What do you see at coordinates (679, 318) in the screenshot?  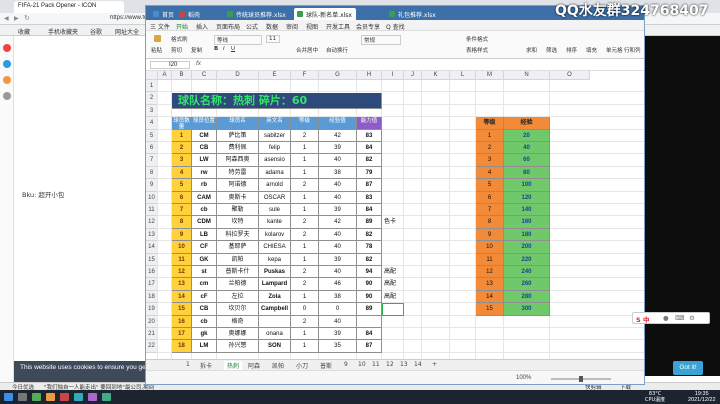 I see `keyboard-icon: ⌨` at bounding box center [679, 318].